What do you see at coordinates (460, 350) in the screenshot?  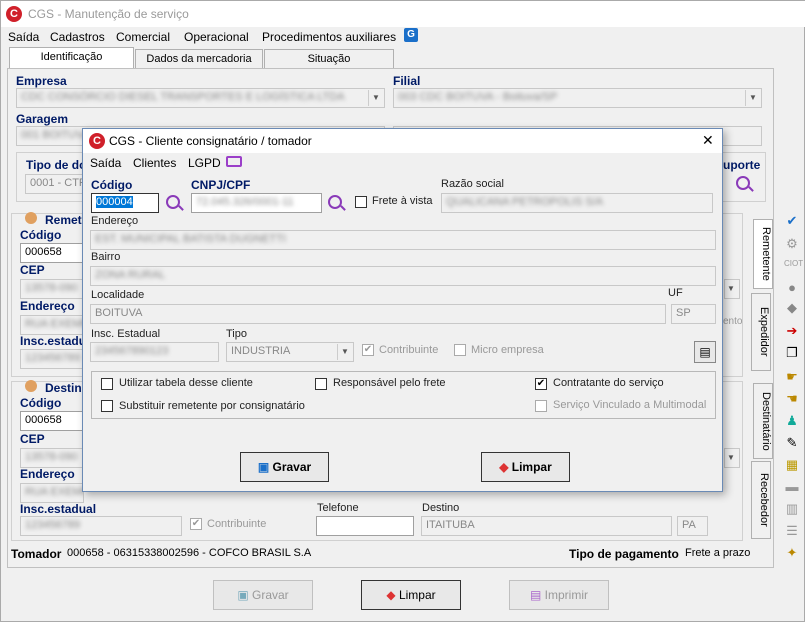 I see `micro-checkbox` at bounding box center [460, 350].